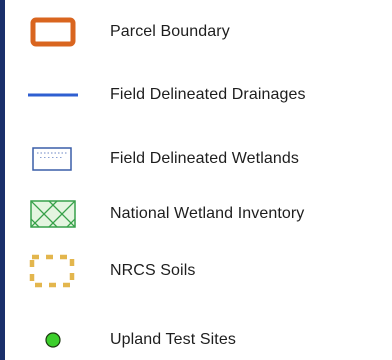 The width and height of the screenshot is (392, 360). I want to click on legend-item-upland-test-sites: Upland Test Sites, so click(196, 340).